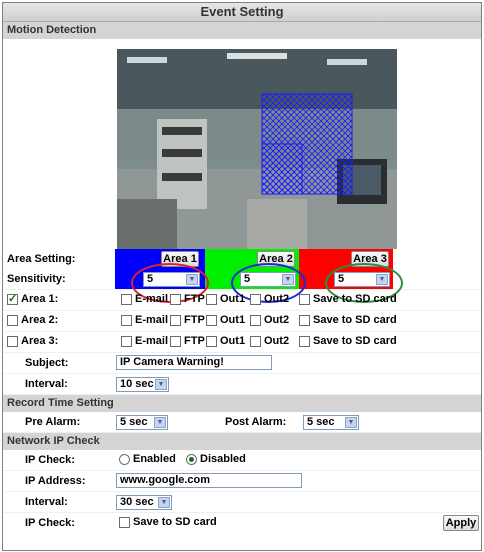 The width and height of the screenshot is (484, 552). What do you see at coordinates (187, 320) in the screenshot?
I see `area2-ftp-option: FTP` at bounding box center [187, 320].